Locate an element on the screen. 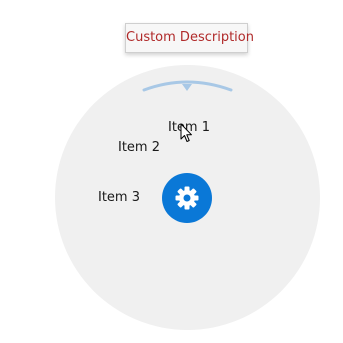 The height and width of the screenshot is (343, 343). tooltip-text: Custom Description is located at coordinates (190, 37).